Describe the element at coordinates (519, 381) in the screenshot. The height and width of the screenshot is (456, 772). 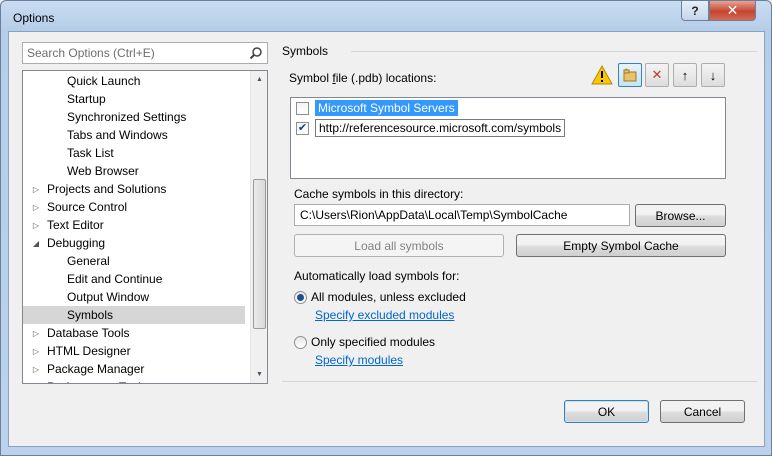
I see `footer-divider` at that location.